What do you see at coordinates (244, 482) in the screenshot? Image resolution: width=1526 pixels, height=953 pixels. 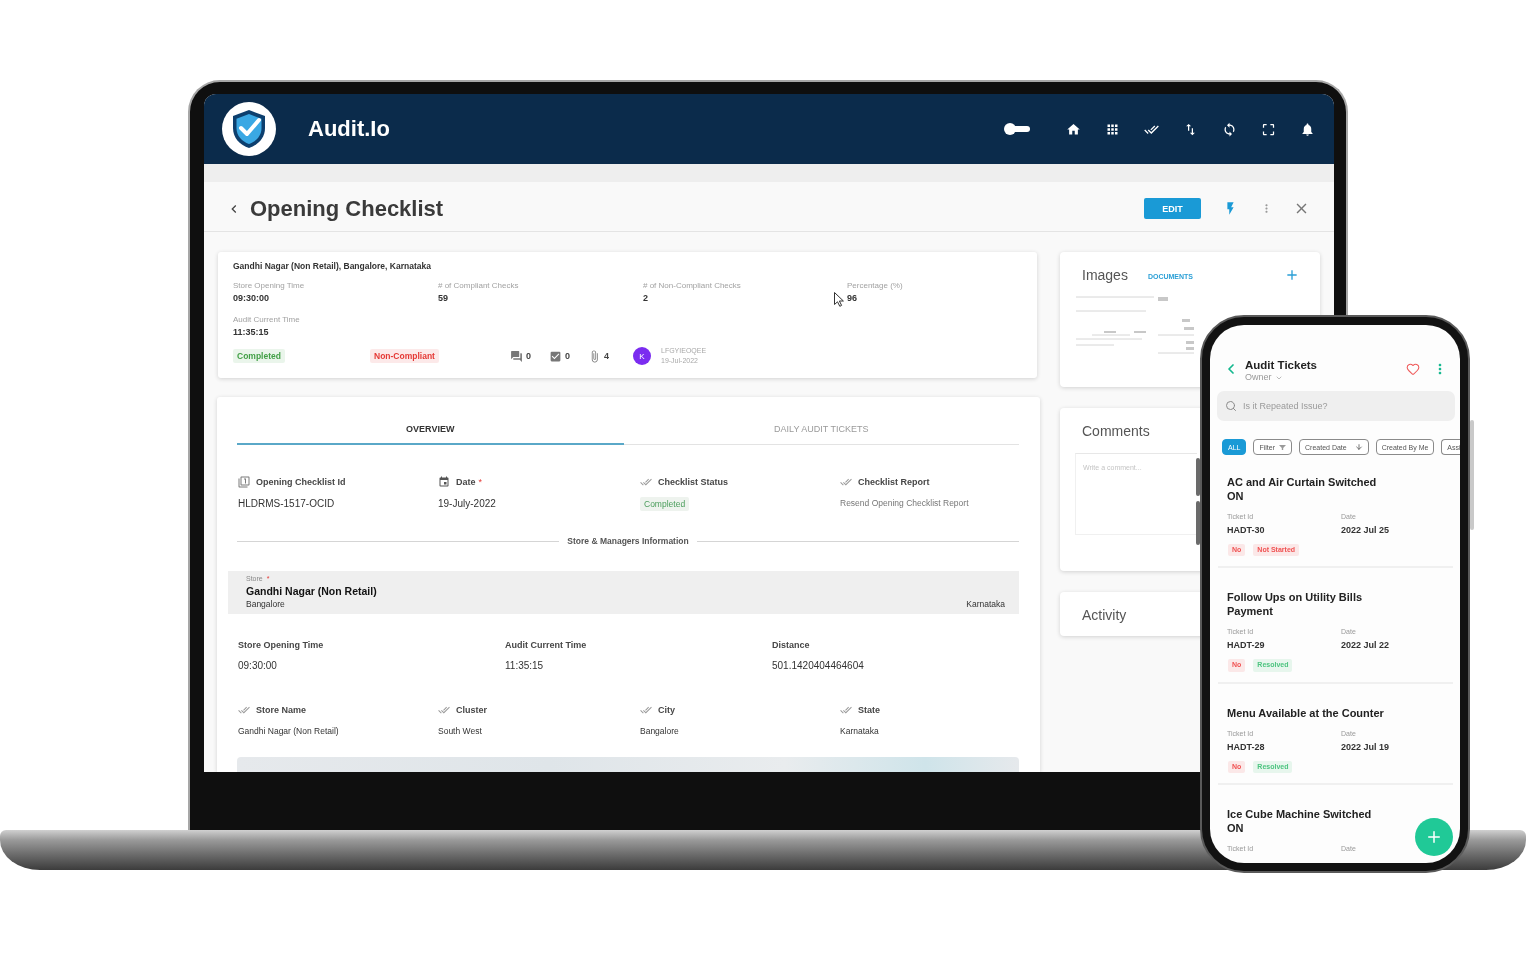 I see `stacked-pages-icon` at bounding box center [244, 482].